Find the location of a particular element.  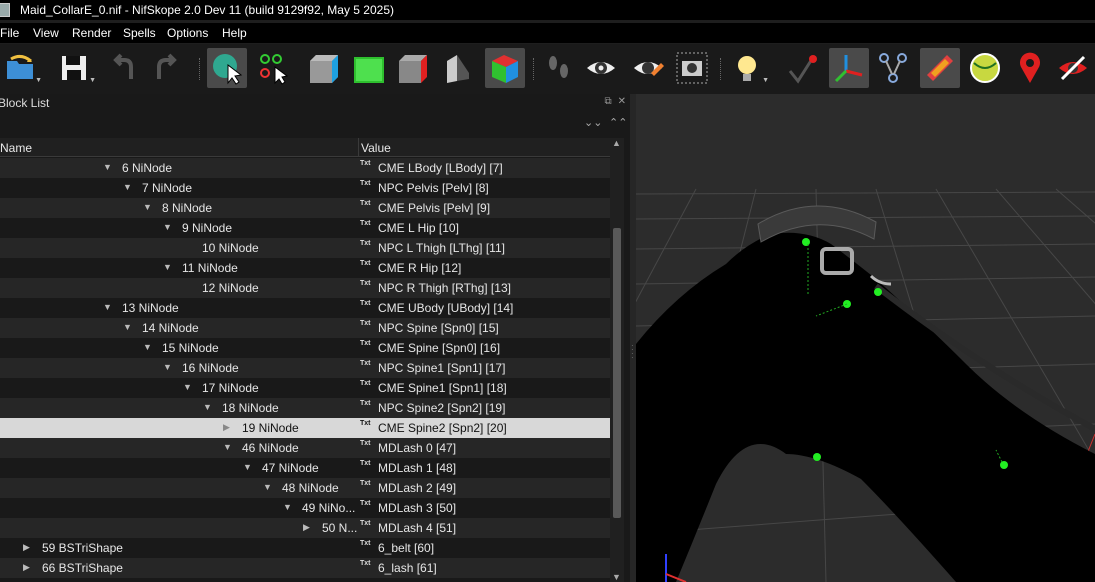

splitter-grip: · · · · is located at coordinates (632, 352).